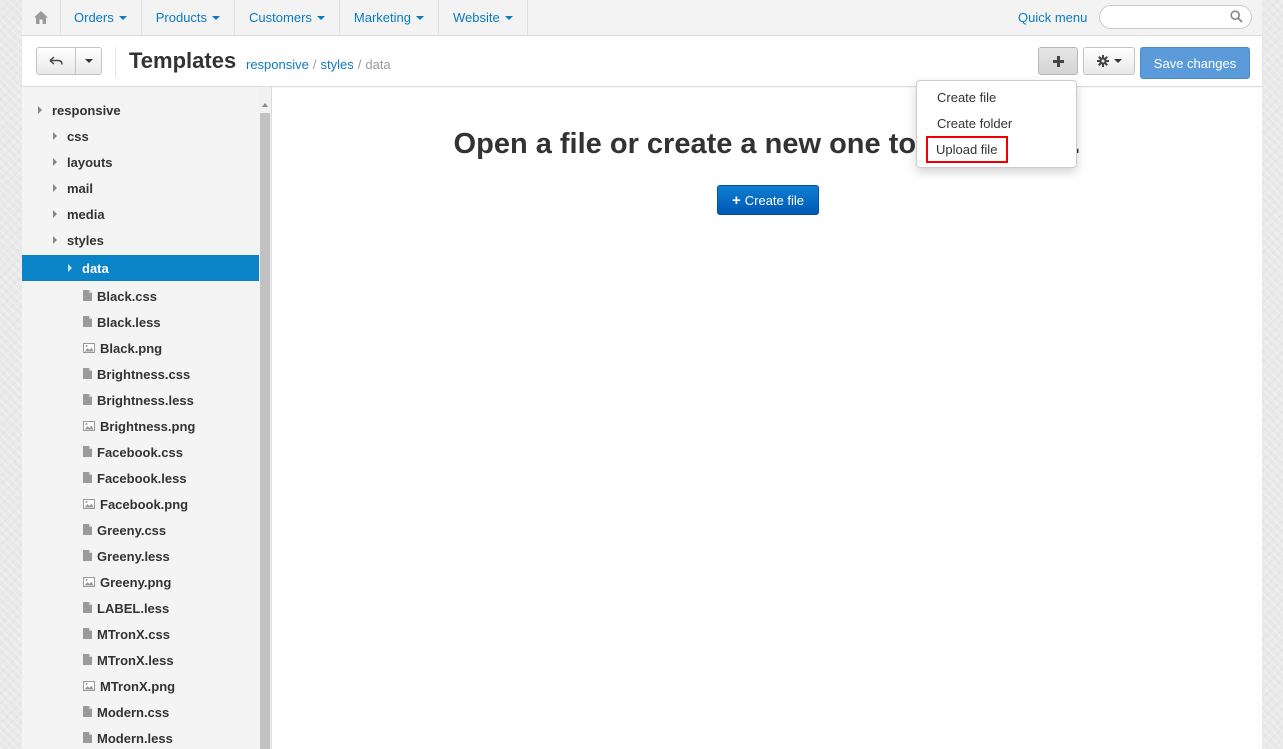 Image resolution: width=1283 pixels, height=749 pixels. Describe the element at coordinates (183, 60) in the screenshot. I see `page-title: Templates` at that location.